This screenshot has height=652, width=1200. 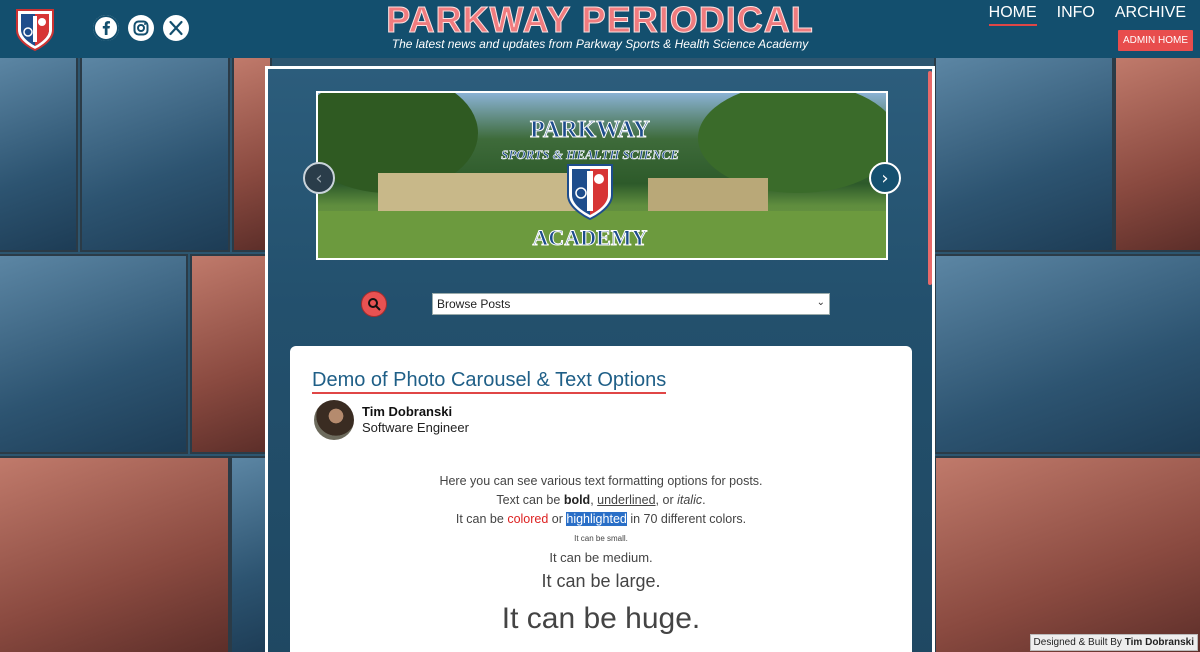 What do you see at coordinates (1012, 15) in the screenshot?
I see `nav-home: HOME` at bounding box center [1012, 15].